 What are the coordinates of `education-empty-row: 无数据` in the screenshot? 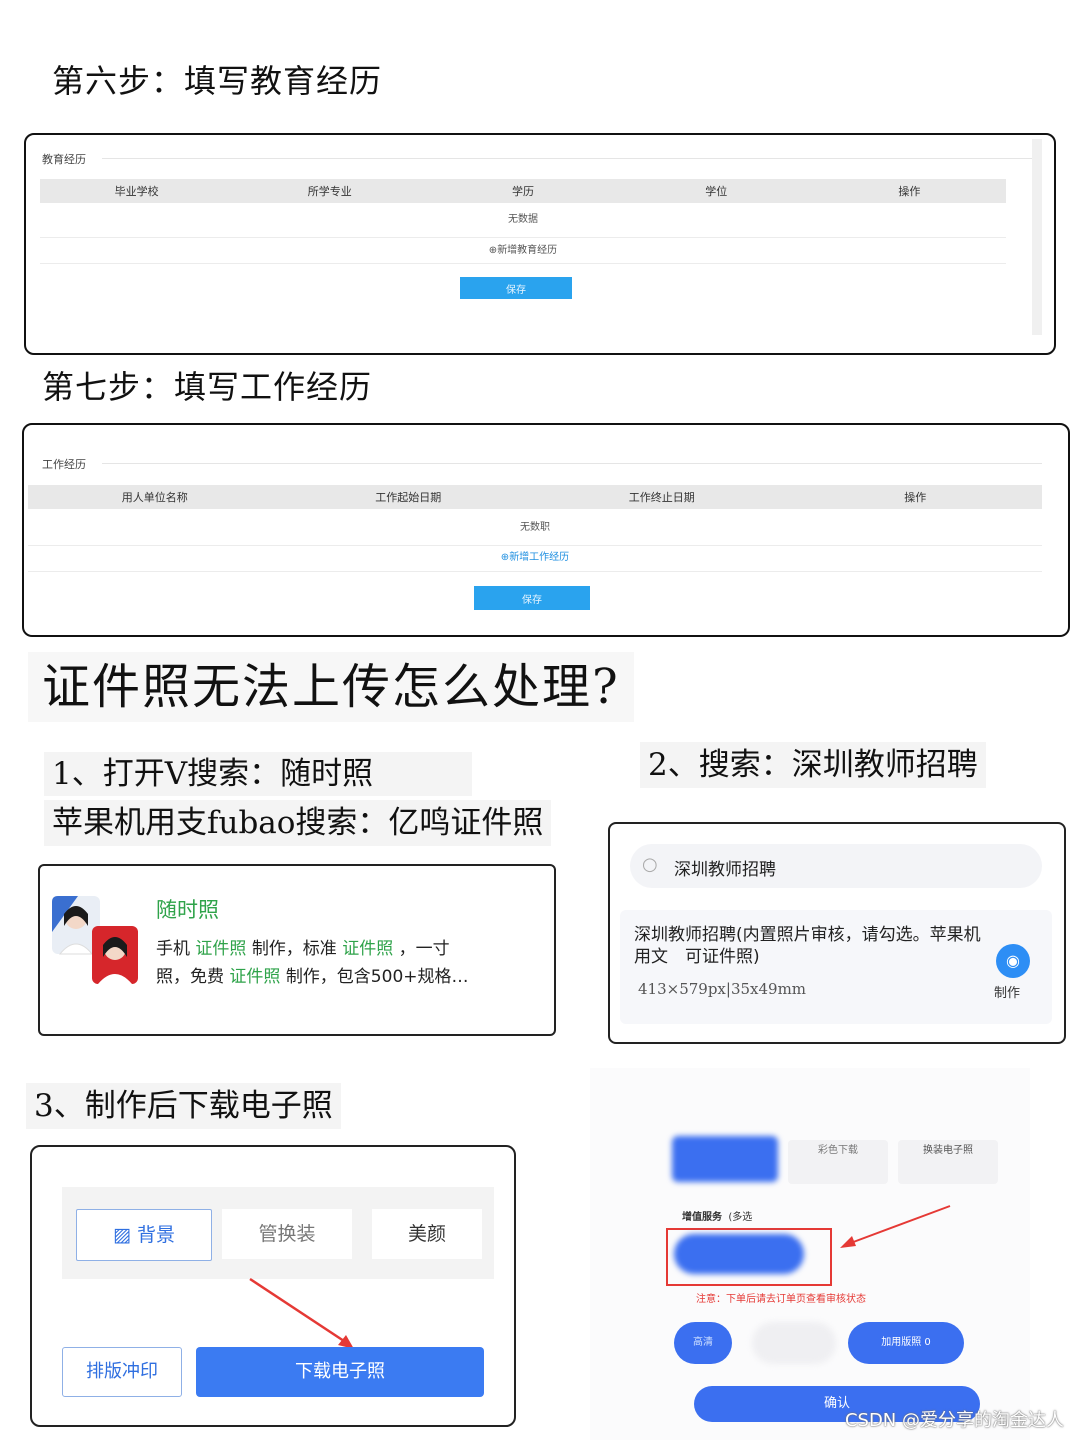 It's located at (523, 221).